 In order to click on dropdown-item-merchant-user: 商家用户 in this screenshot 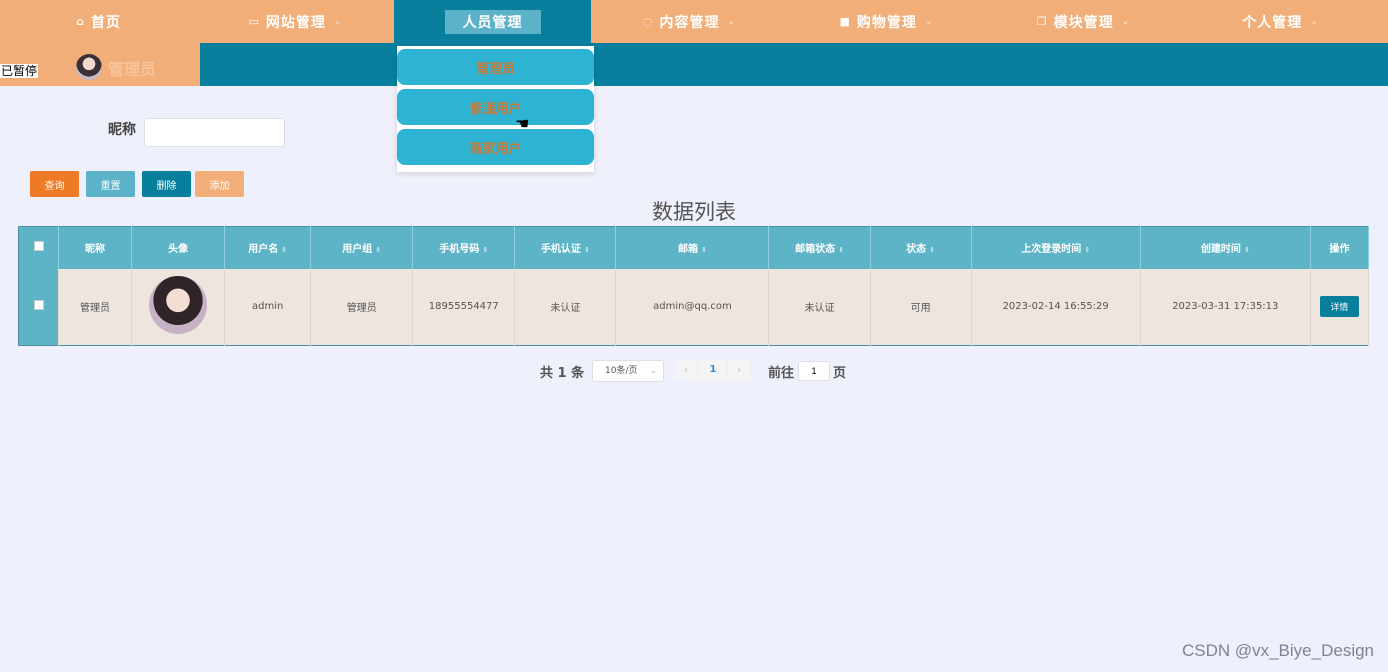, I will do `click(495, 147)`.